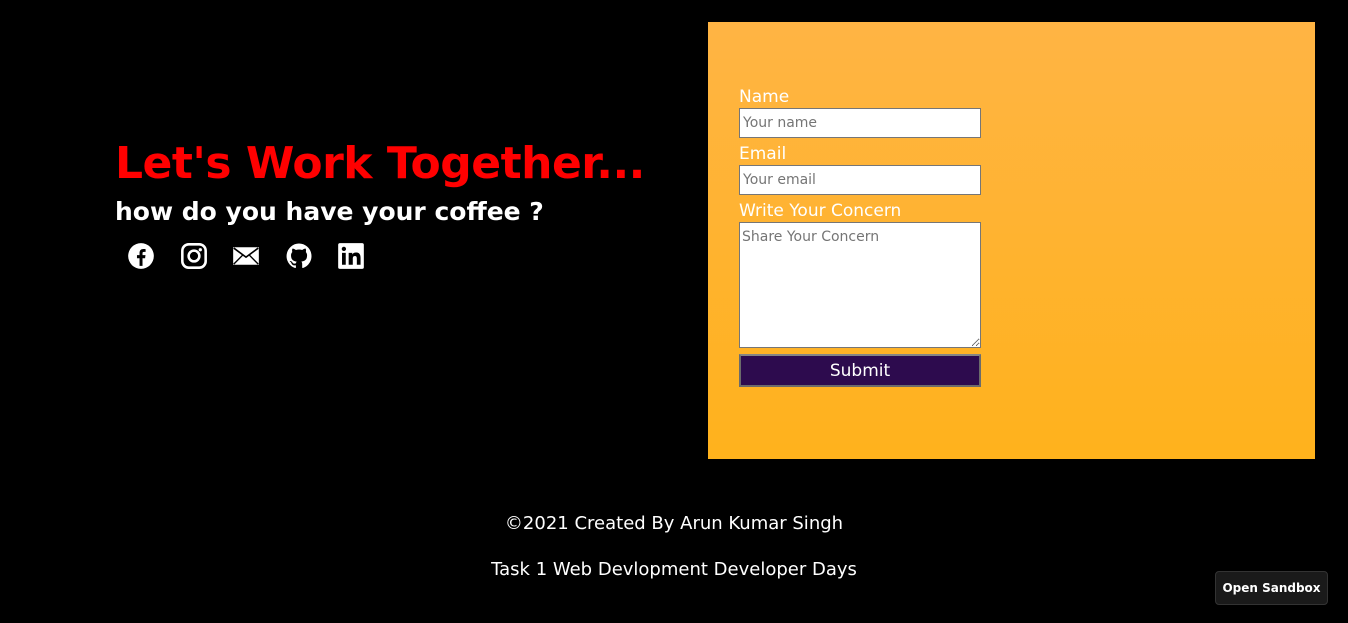  What do you see at coordinates (860, 285) in the screenshot?
I see `concern-textarea` at bounding box center [860, 285].